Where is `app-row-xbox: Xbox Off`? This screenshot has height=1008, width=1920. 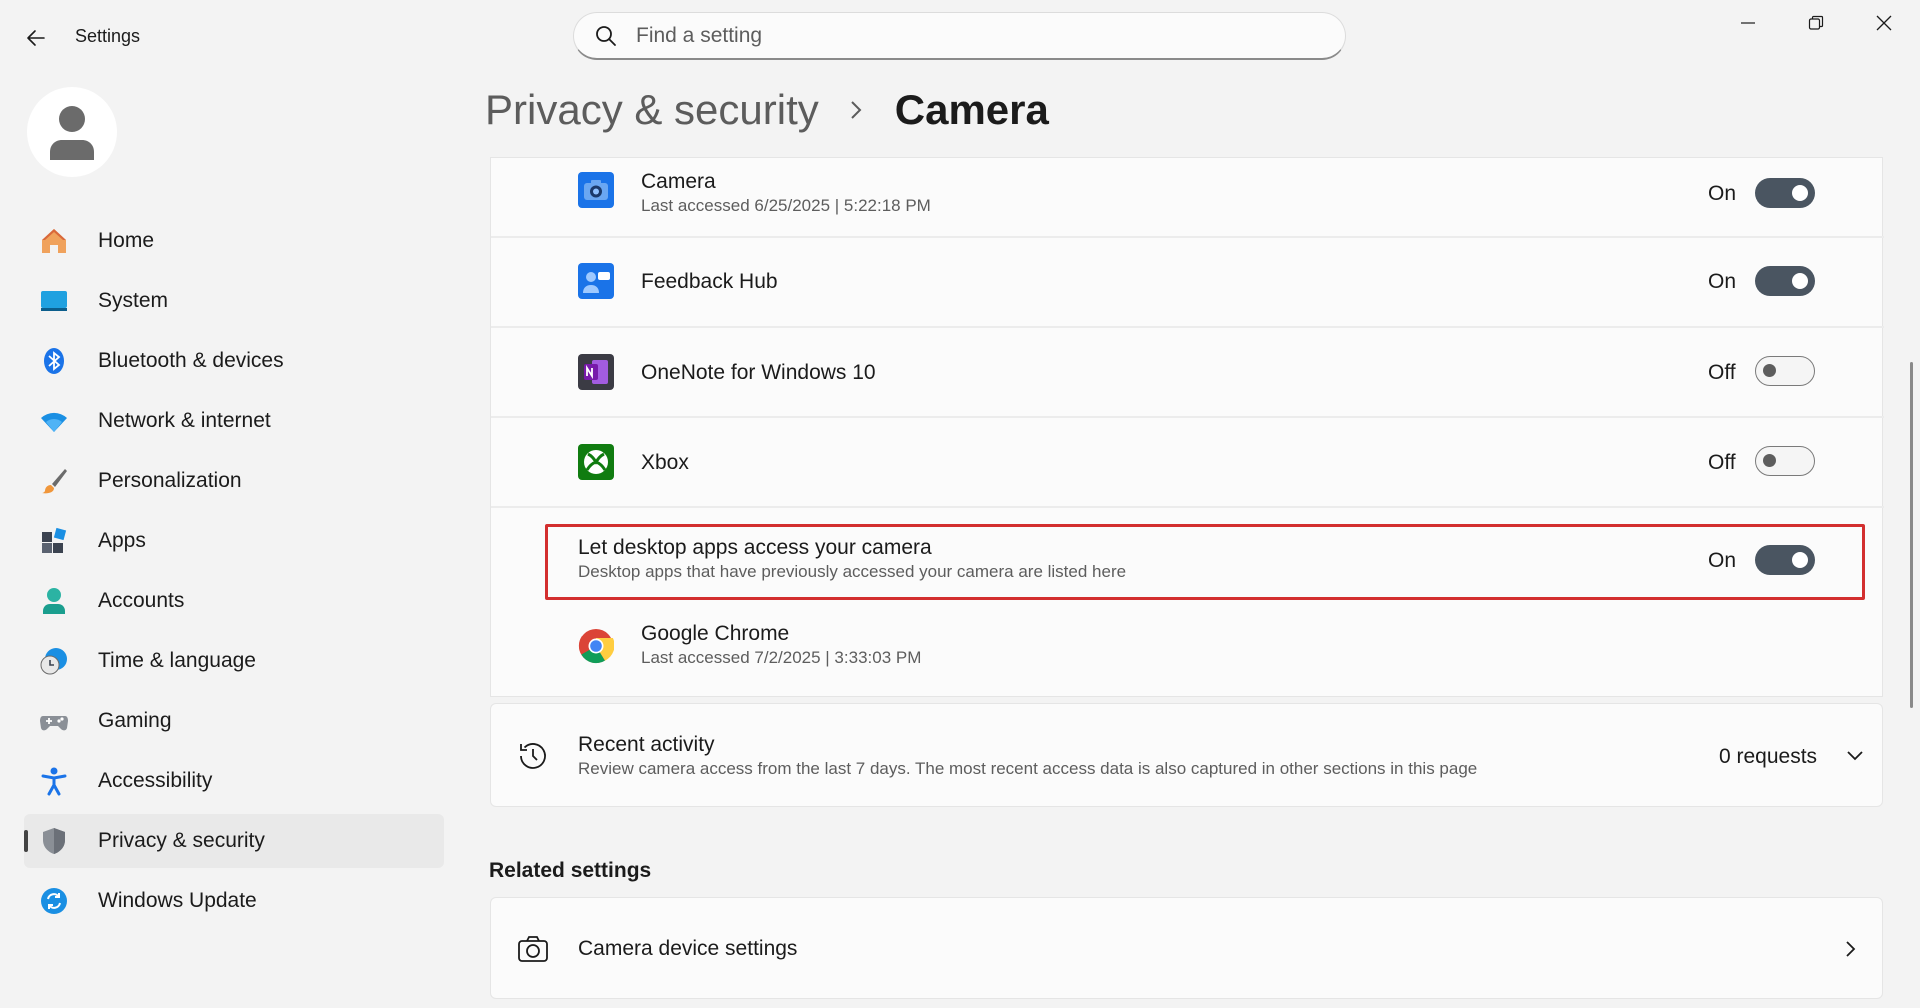
app-row-xbox: Xbox Off is located at coordinates (1187, 462).